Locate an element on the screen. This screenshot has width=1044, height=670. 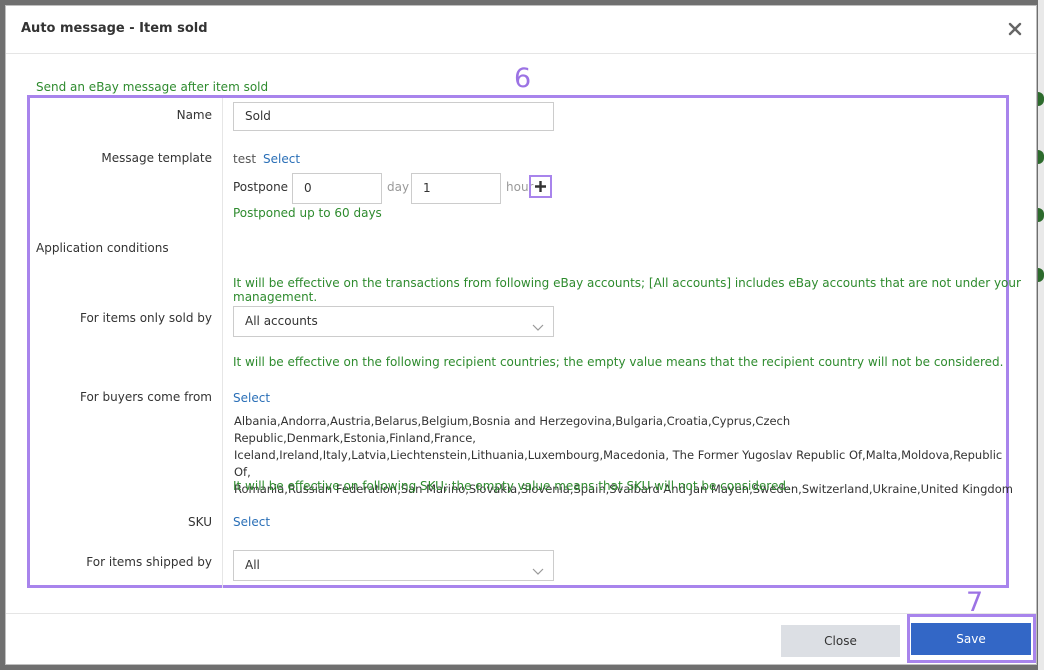
countries-select-link: Select is located at coordinates (251, 398).